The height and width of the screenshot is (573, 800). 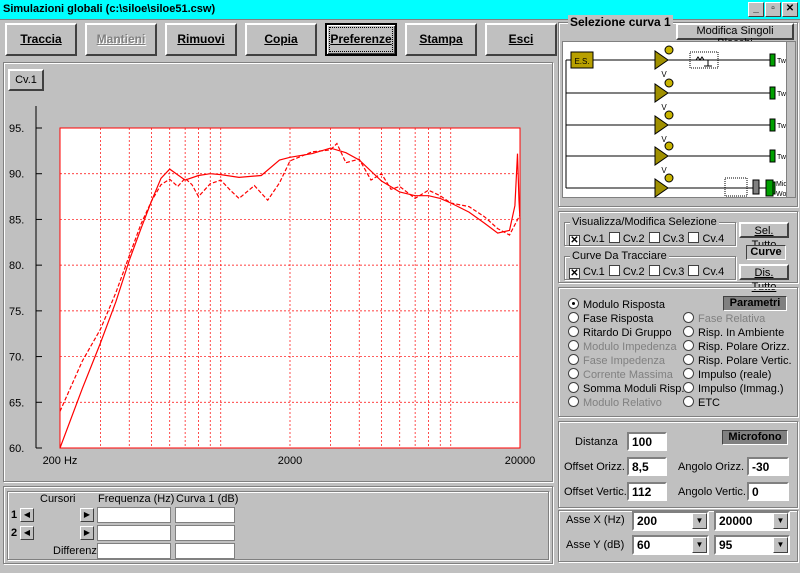 I want to click on visualizza-checkbox-2: Cv.2, so click(x=626, y=238).